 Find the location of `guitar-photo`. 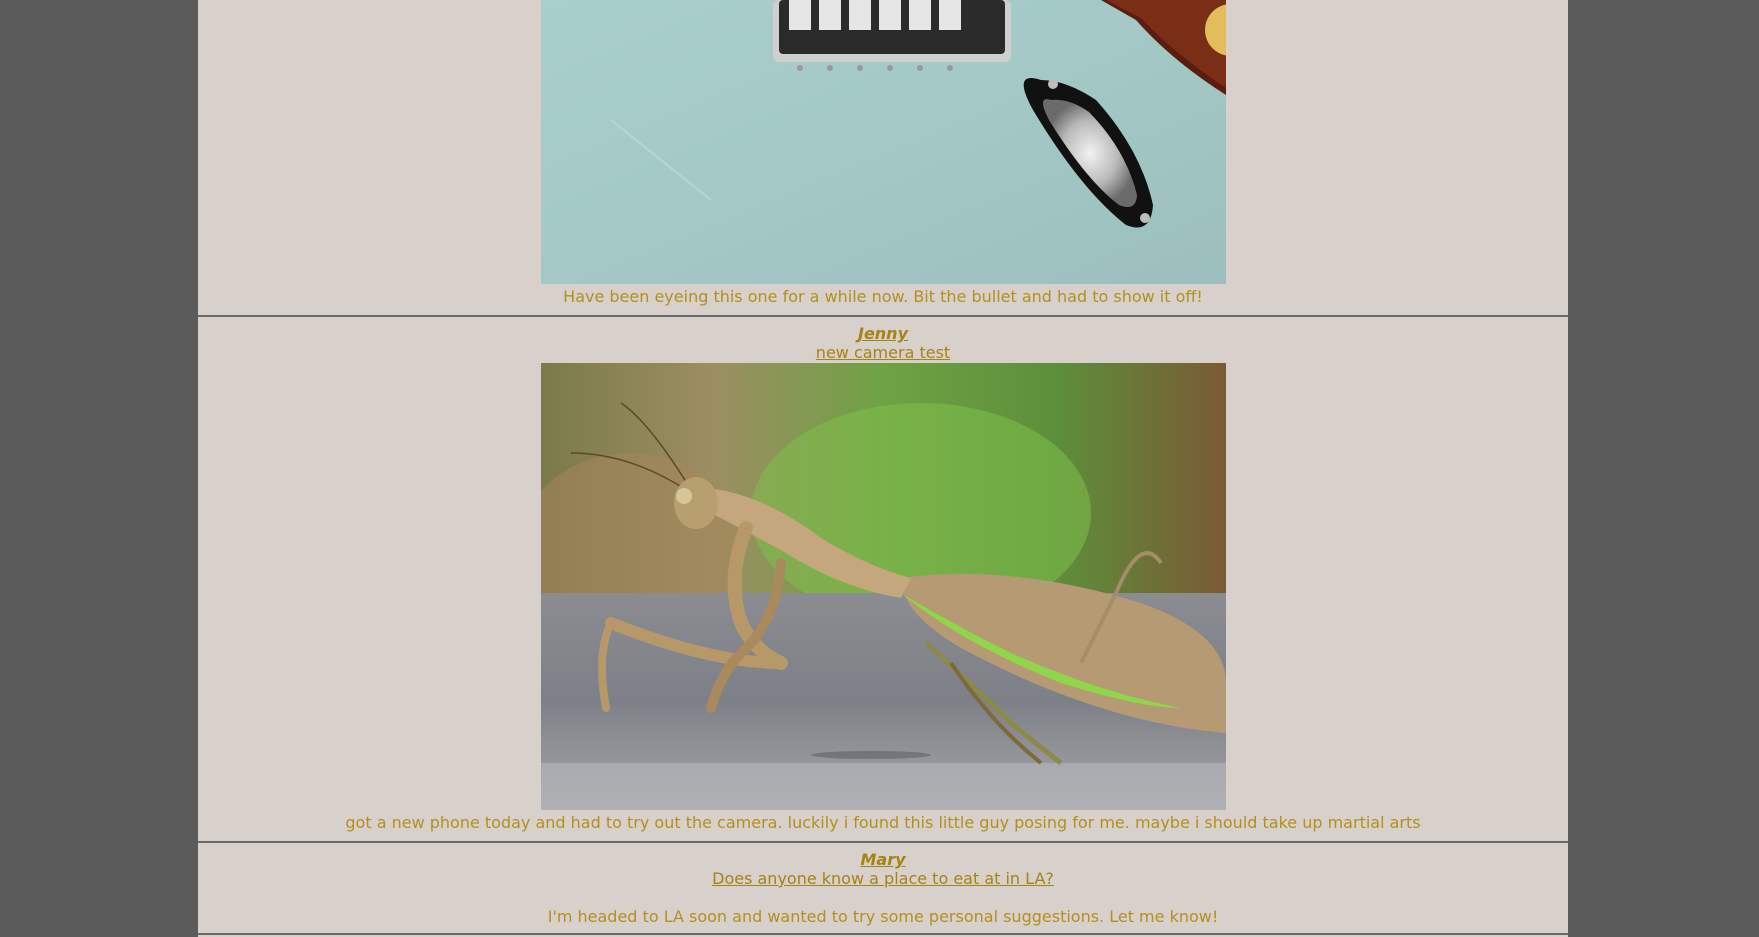

guitar-photo is located at coordinates (883, 142).